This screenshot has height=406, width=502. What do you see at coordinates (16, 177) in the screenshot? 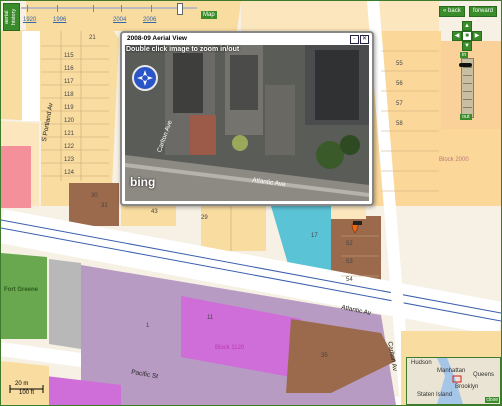
I see `lot-commercial-red` at bounding box center [16, 177].